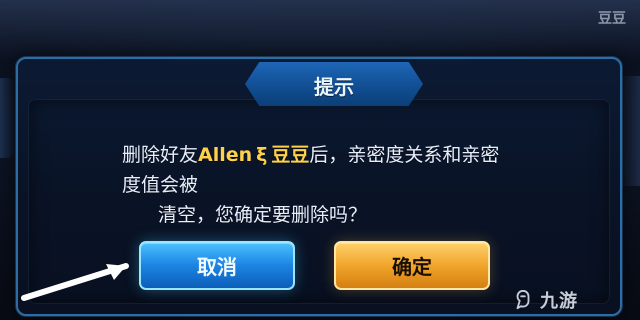 Image resolution: width=640 pixels, height=320 pixels. I want to click on friend-name-part2: 豆豆, so click(290, 155).